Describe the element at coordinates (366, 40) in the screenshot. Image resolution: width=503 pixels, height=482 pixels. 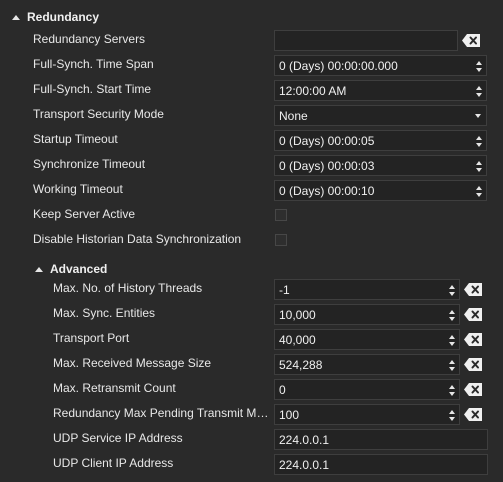
I see `redundancy-servers-field` at that location.